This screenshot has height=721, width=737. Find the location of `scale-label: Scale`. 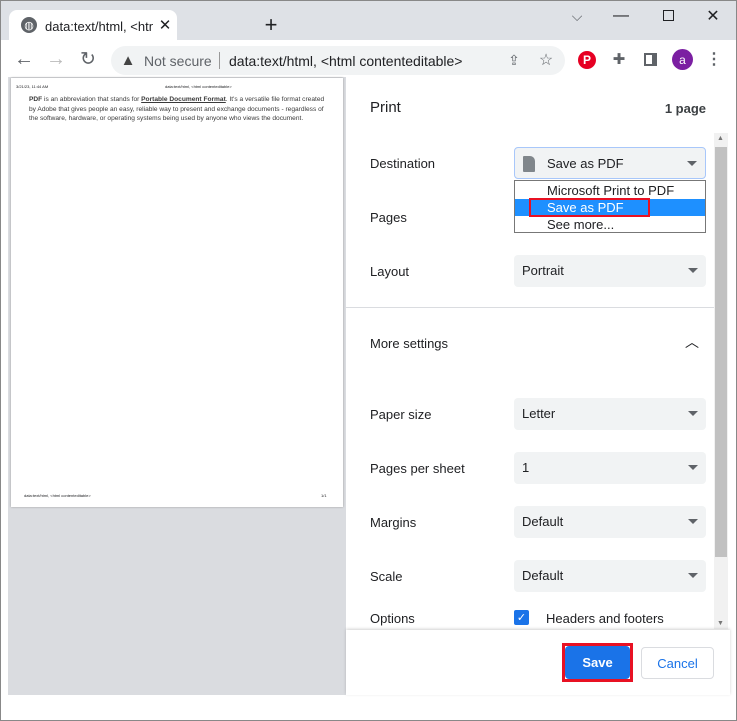

scale-label: Scale is located at coordinates (386, 576).